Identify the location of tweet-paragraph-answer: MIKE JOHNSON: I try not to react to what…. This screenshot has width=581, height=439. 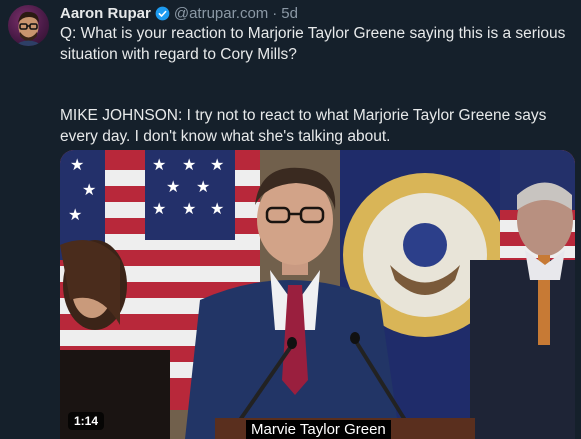
(303, 126).